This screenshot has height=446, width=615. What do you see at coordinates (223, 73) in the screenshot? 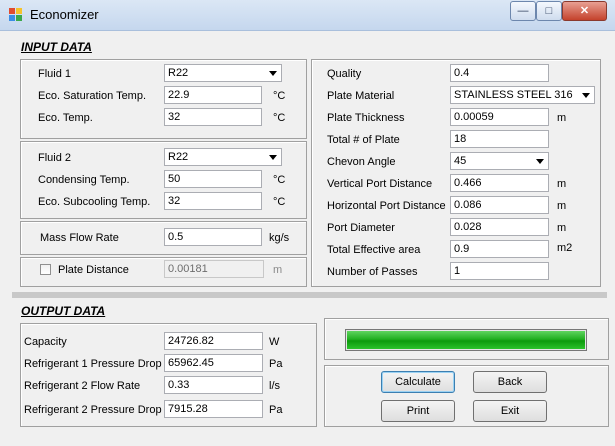
I see `fluid1-select: R22` at bounding box center [223, 73].